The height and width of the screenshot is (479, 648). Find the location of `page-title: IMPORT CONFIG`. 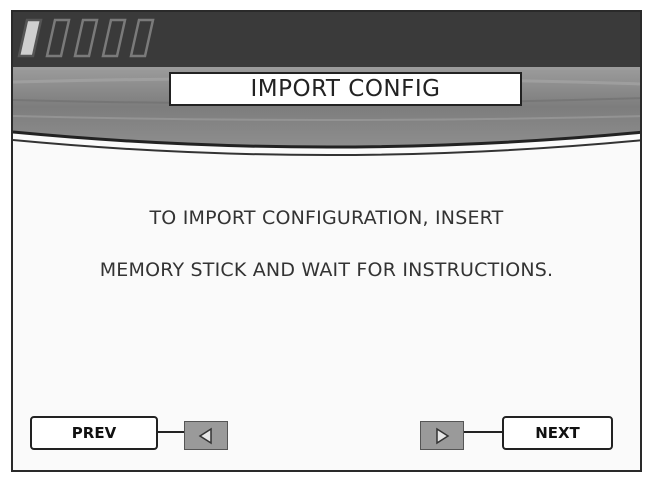

page-title: IMPORT CONFIG is located at coordinates (345, 89).